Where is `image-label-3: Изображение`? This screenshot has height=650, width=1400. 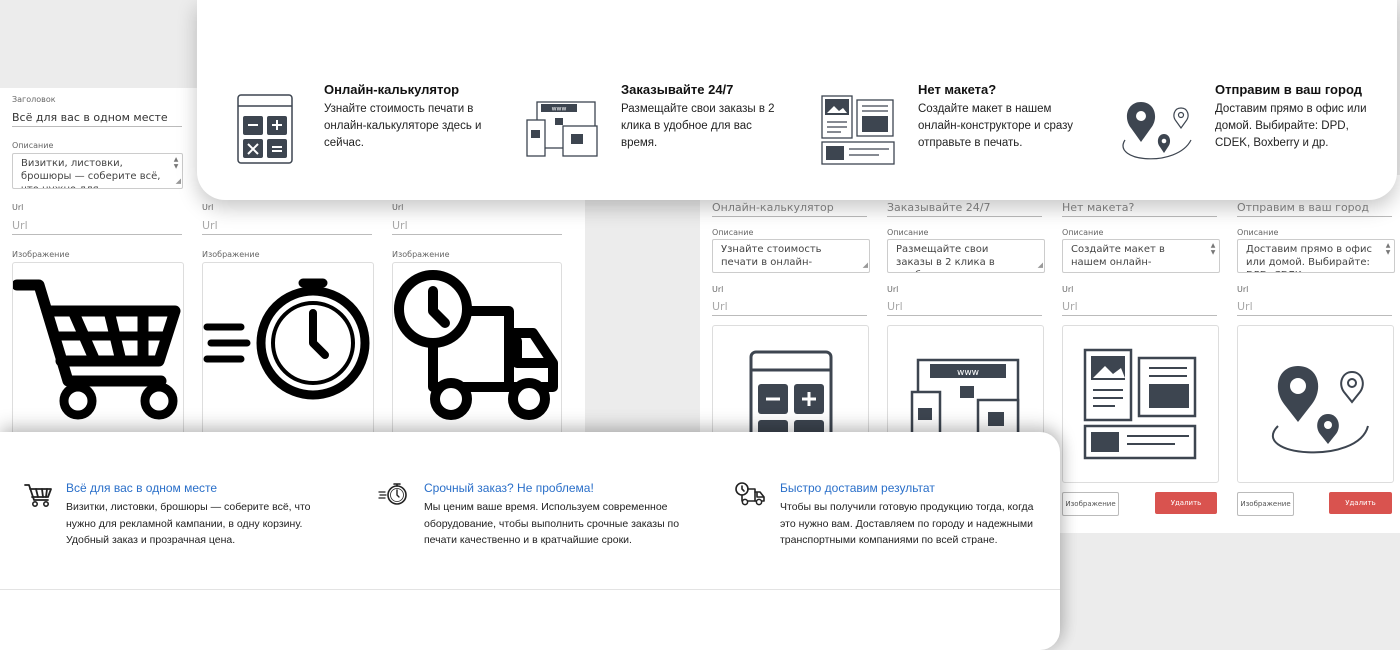
image-label-3: Изображение is located at coordinates (421, 254).